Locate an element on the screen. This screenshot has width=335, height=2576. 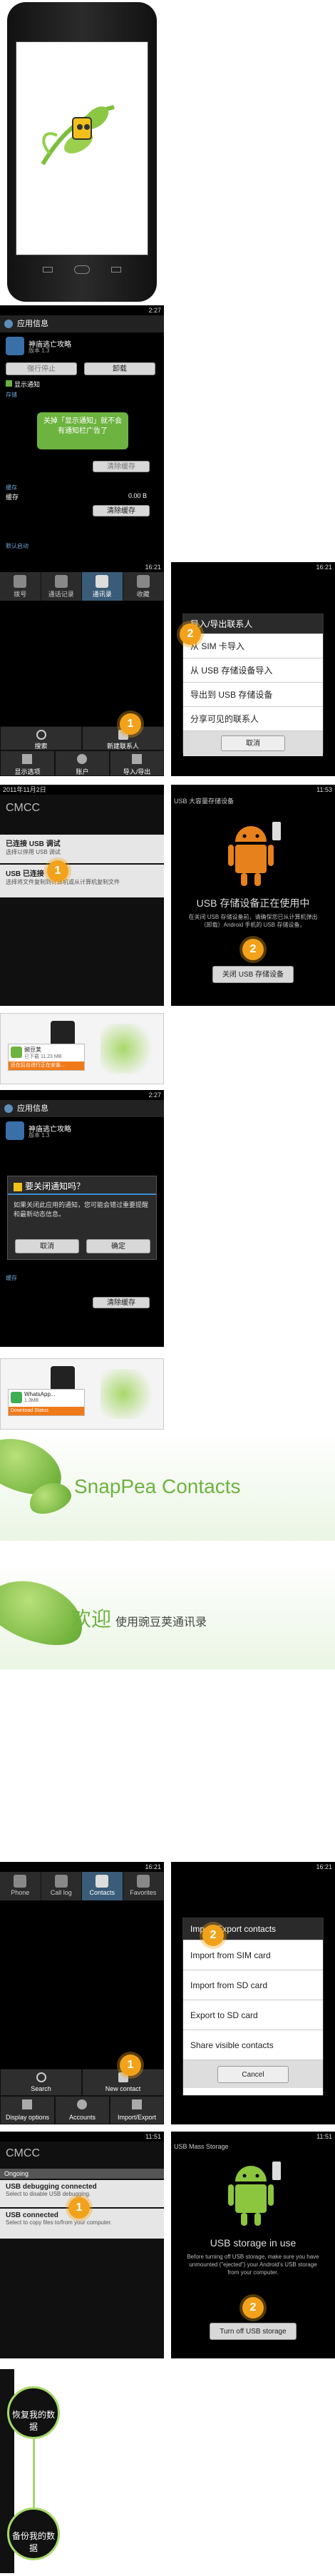
import-from-usb-item: 从 USB 存储设备导入 is located at coordinates (253, 670).